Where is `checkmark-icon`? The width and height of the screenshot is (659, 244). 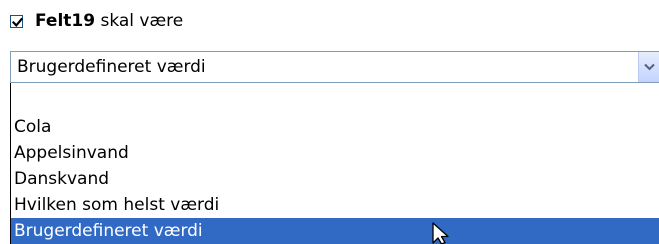 checkmark-icon is located at coordinates (17, 22).